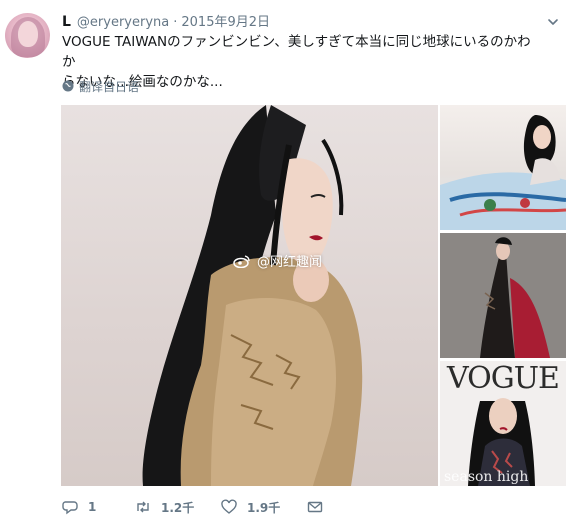  What do you see at coordinates (143, 507) in the screenshot?
I see `retweet-icon` at bounding box center [143, 507].